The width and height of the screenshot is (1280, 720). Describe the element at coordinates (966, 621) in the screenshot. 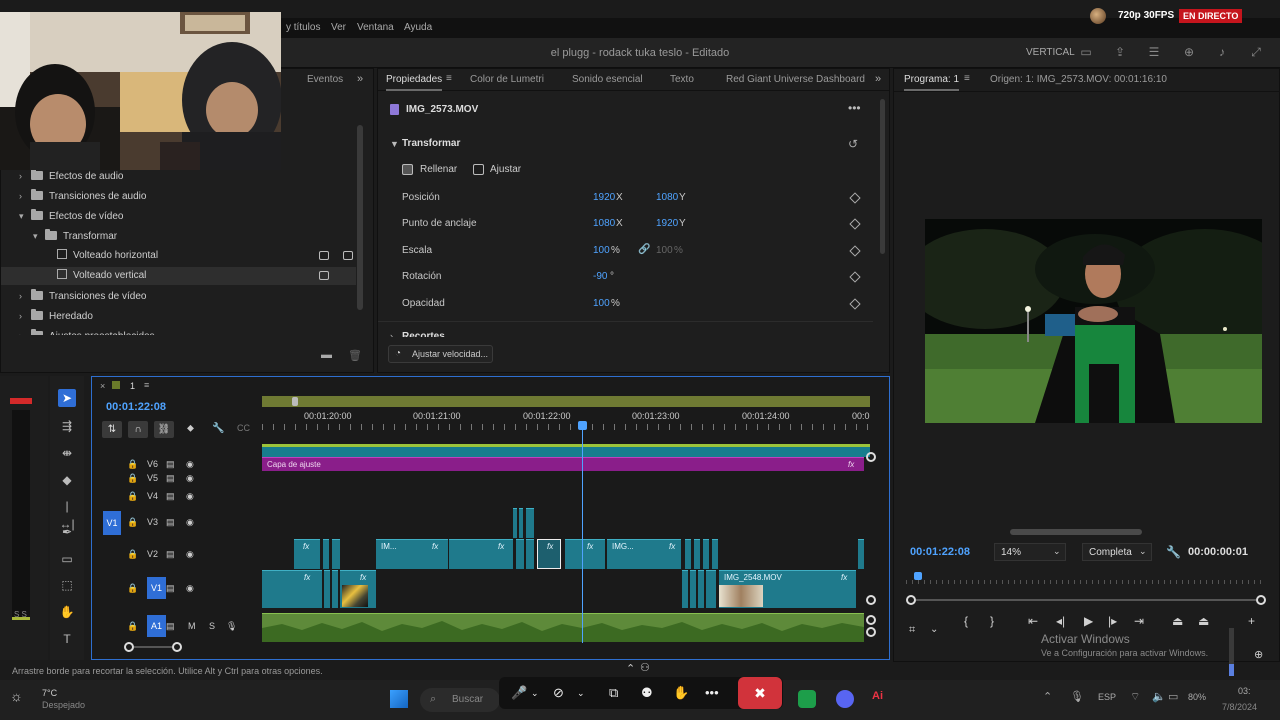

I see `mark-in-icon: {` at that location.